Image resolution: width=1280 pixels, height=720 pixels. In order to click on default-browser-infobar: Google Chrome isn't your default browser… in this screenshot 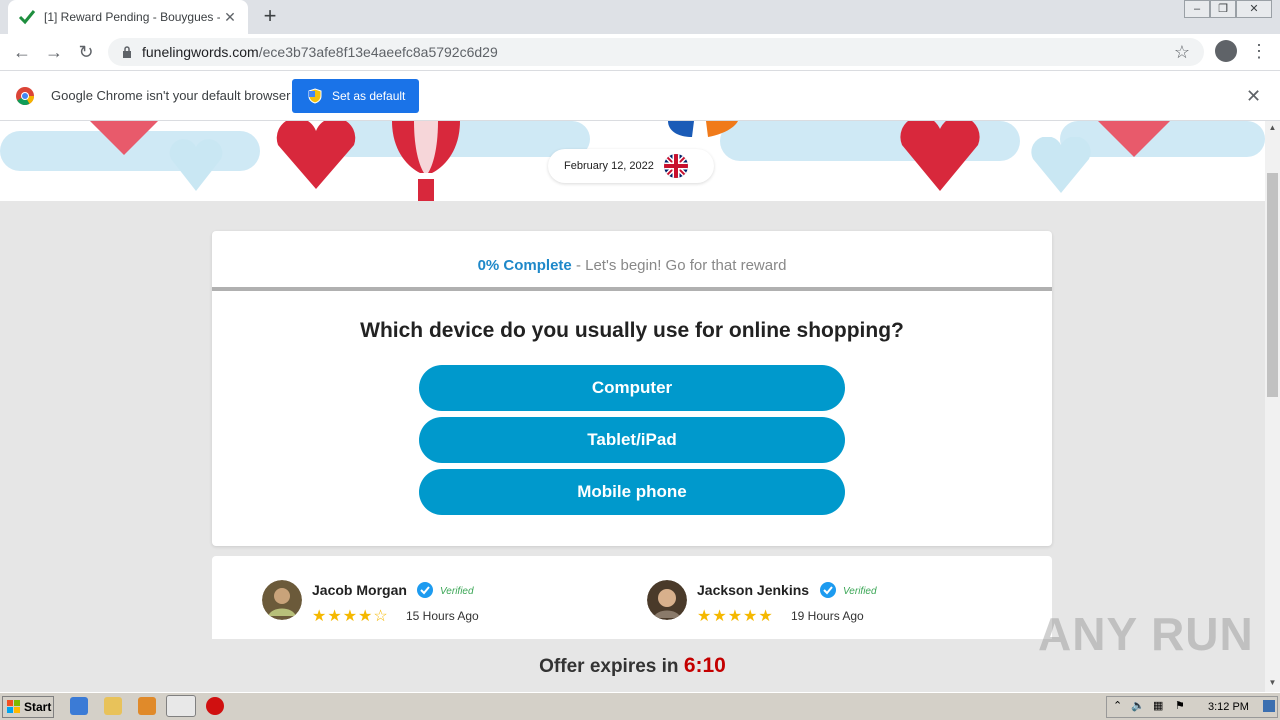, I will do `click(640, 95)`.